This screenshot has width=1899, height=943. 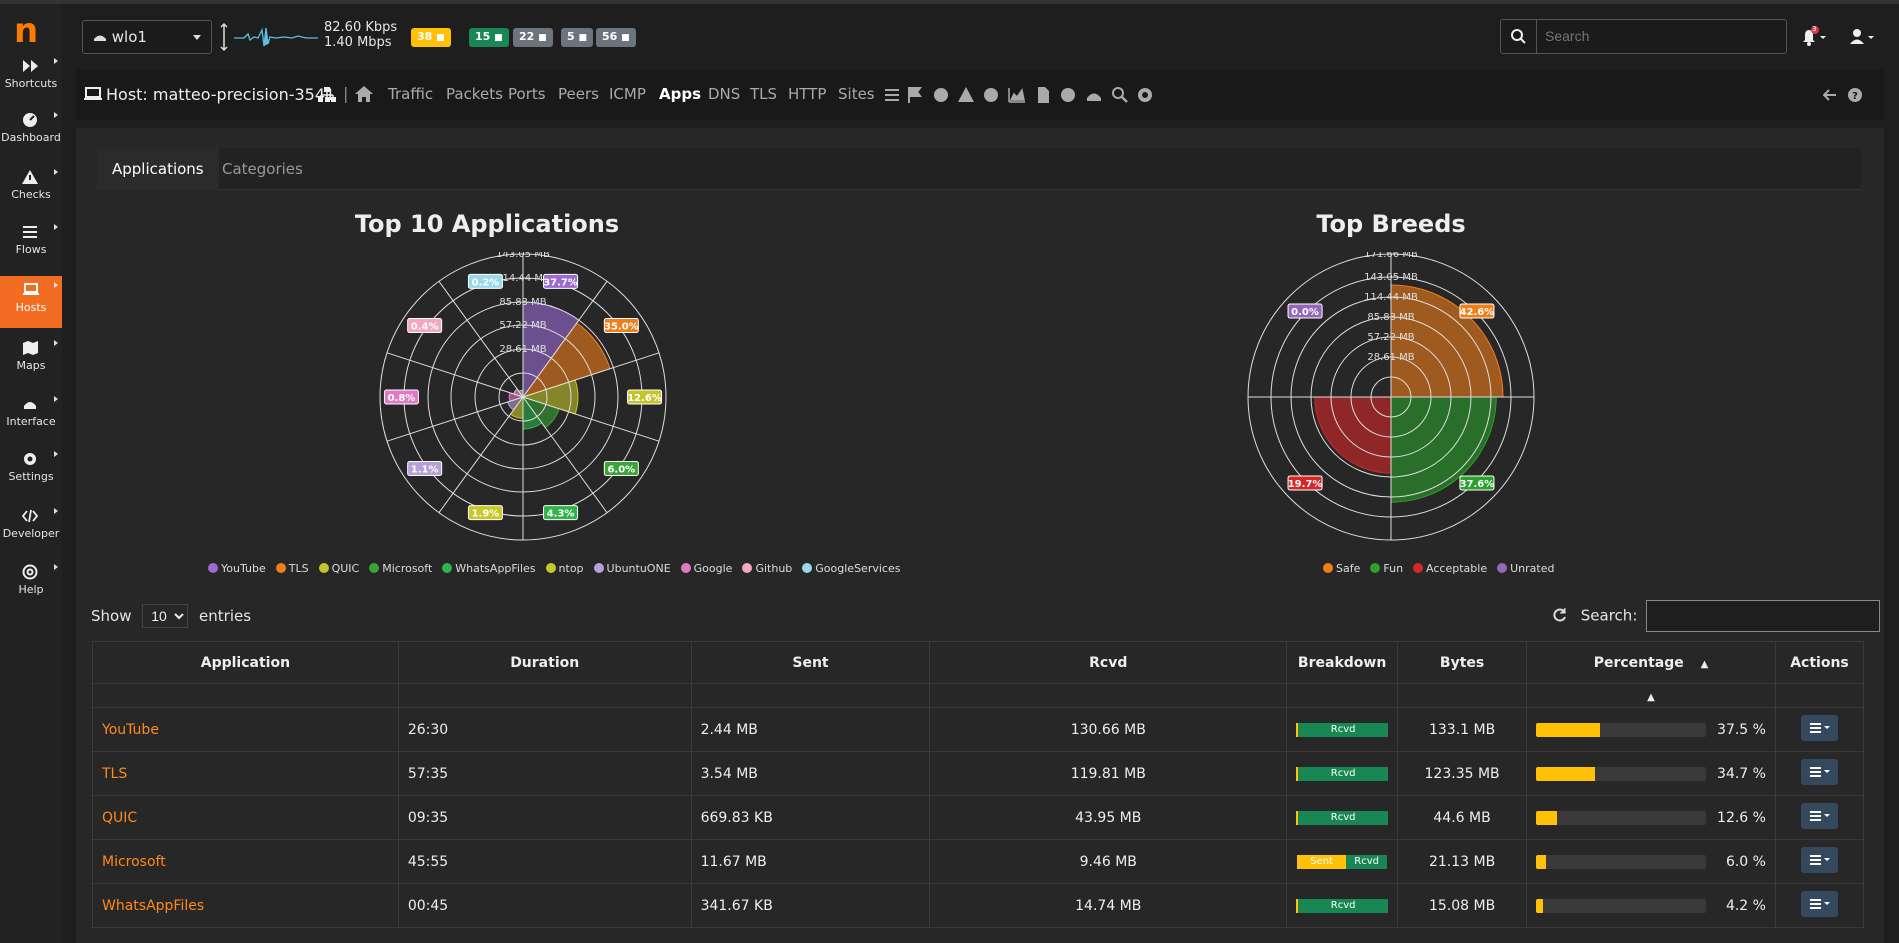 I want to click on sort-indicator-icon: ▲, so click(x=1651, y=697).